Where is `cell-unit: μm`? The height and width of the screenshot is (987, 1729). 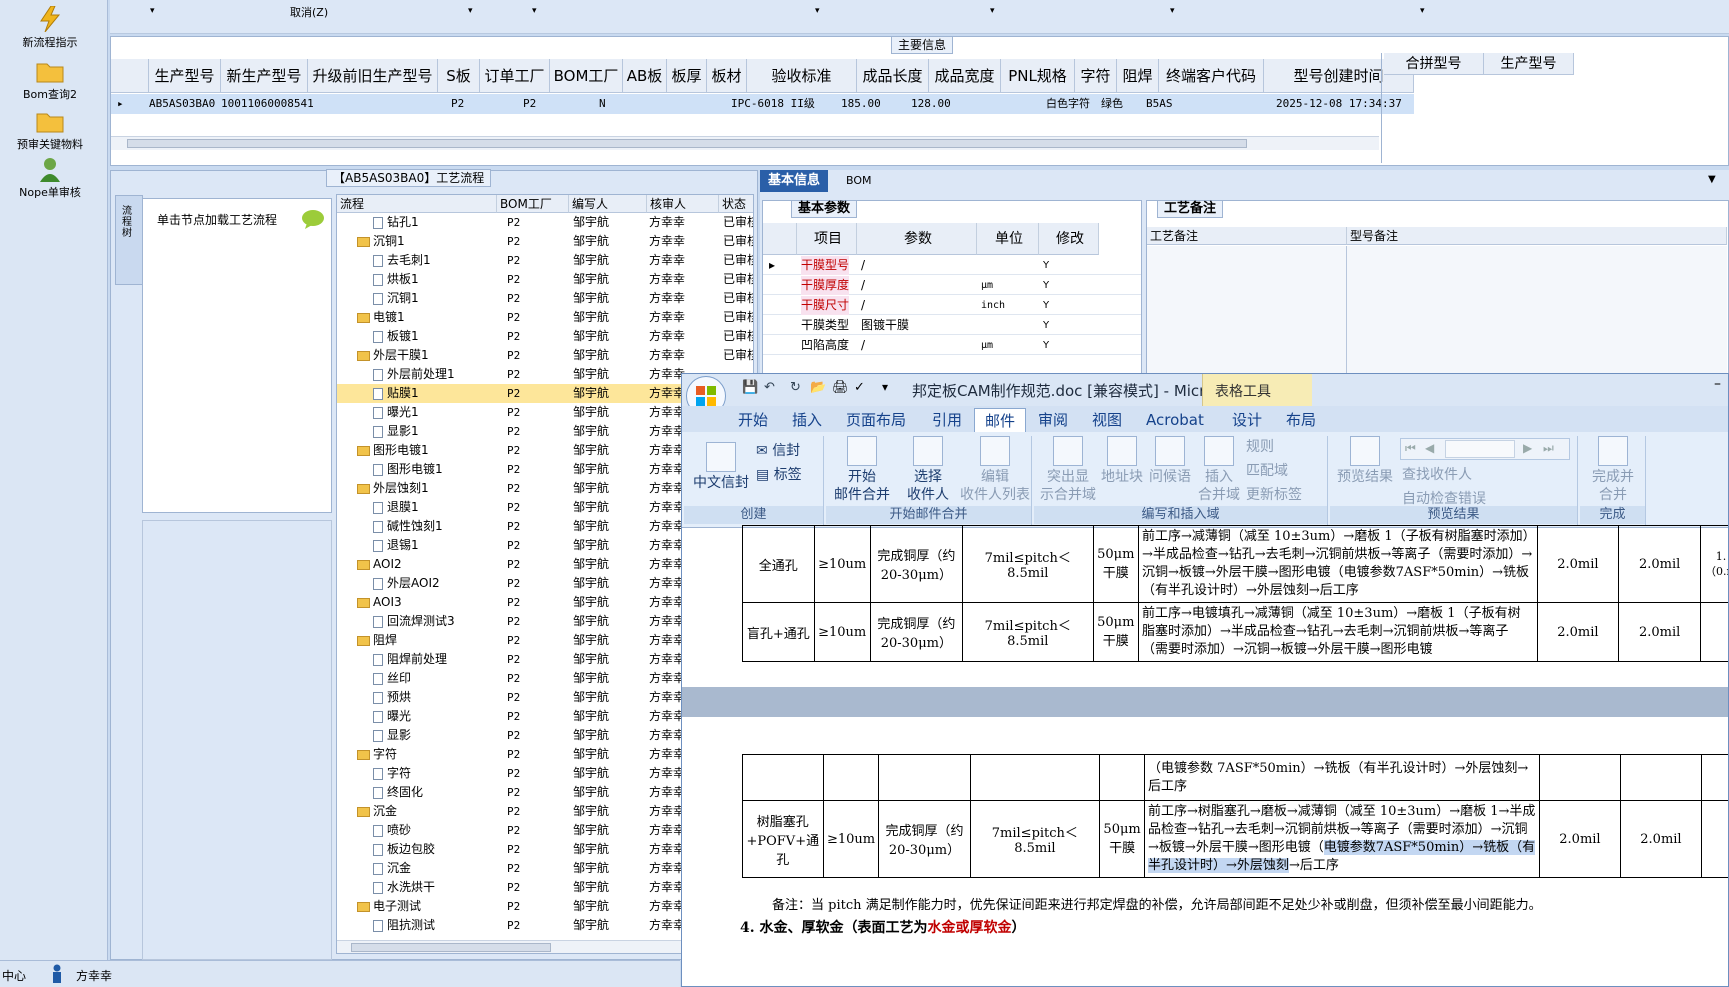
cell-unit: μm is located at coordinates (987, 285).